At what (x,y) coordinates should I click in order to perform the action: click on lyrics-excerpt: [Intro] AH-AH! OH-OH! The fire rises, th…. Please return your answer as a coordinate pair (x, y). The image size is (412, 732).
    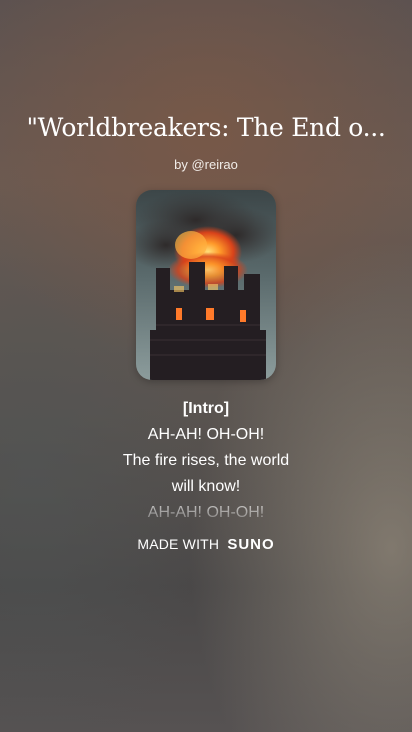
    Looking at the image, I should click on (206, 461).